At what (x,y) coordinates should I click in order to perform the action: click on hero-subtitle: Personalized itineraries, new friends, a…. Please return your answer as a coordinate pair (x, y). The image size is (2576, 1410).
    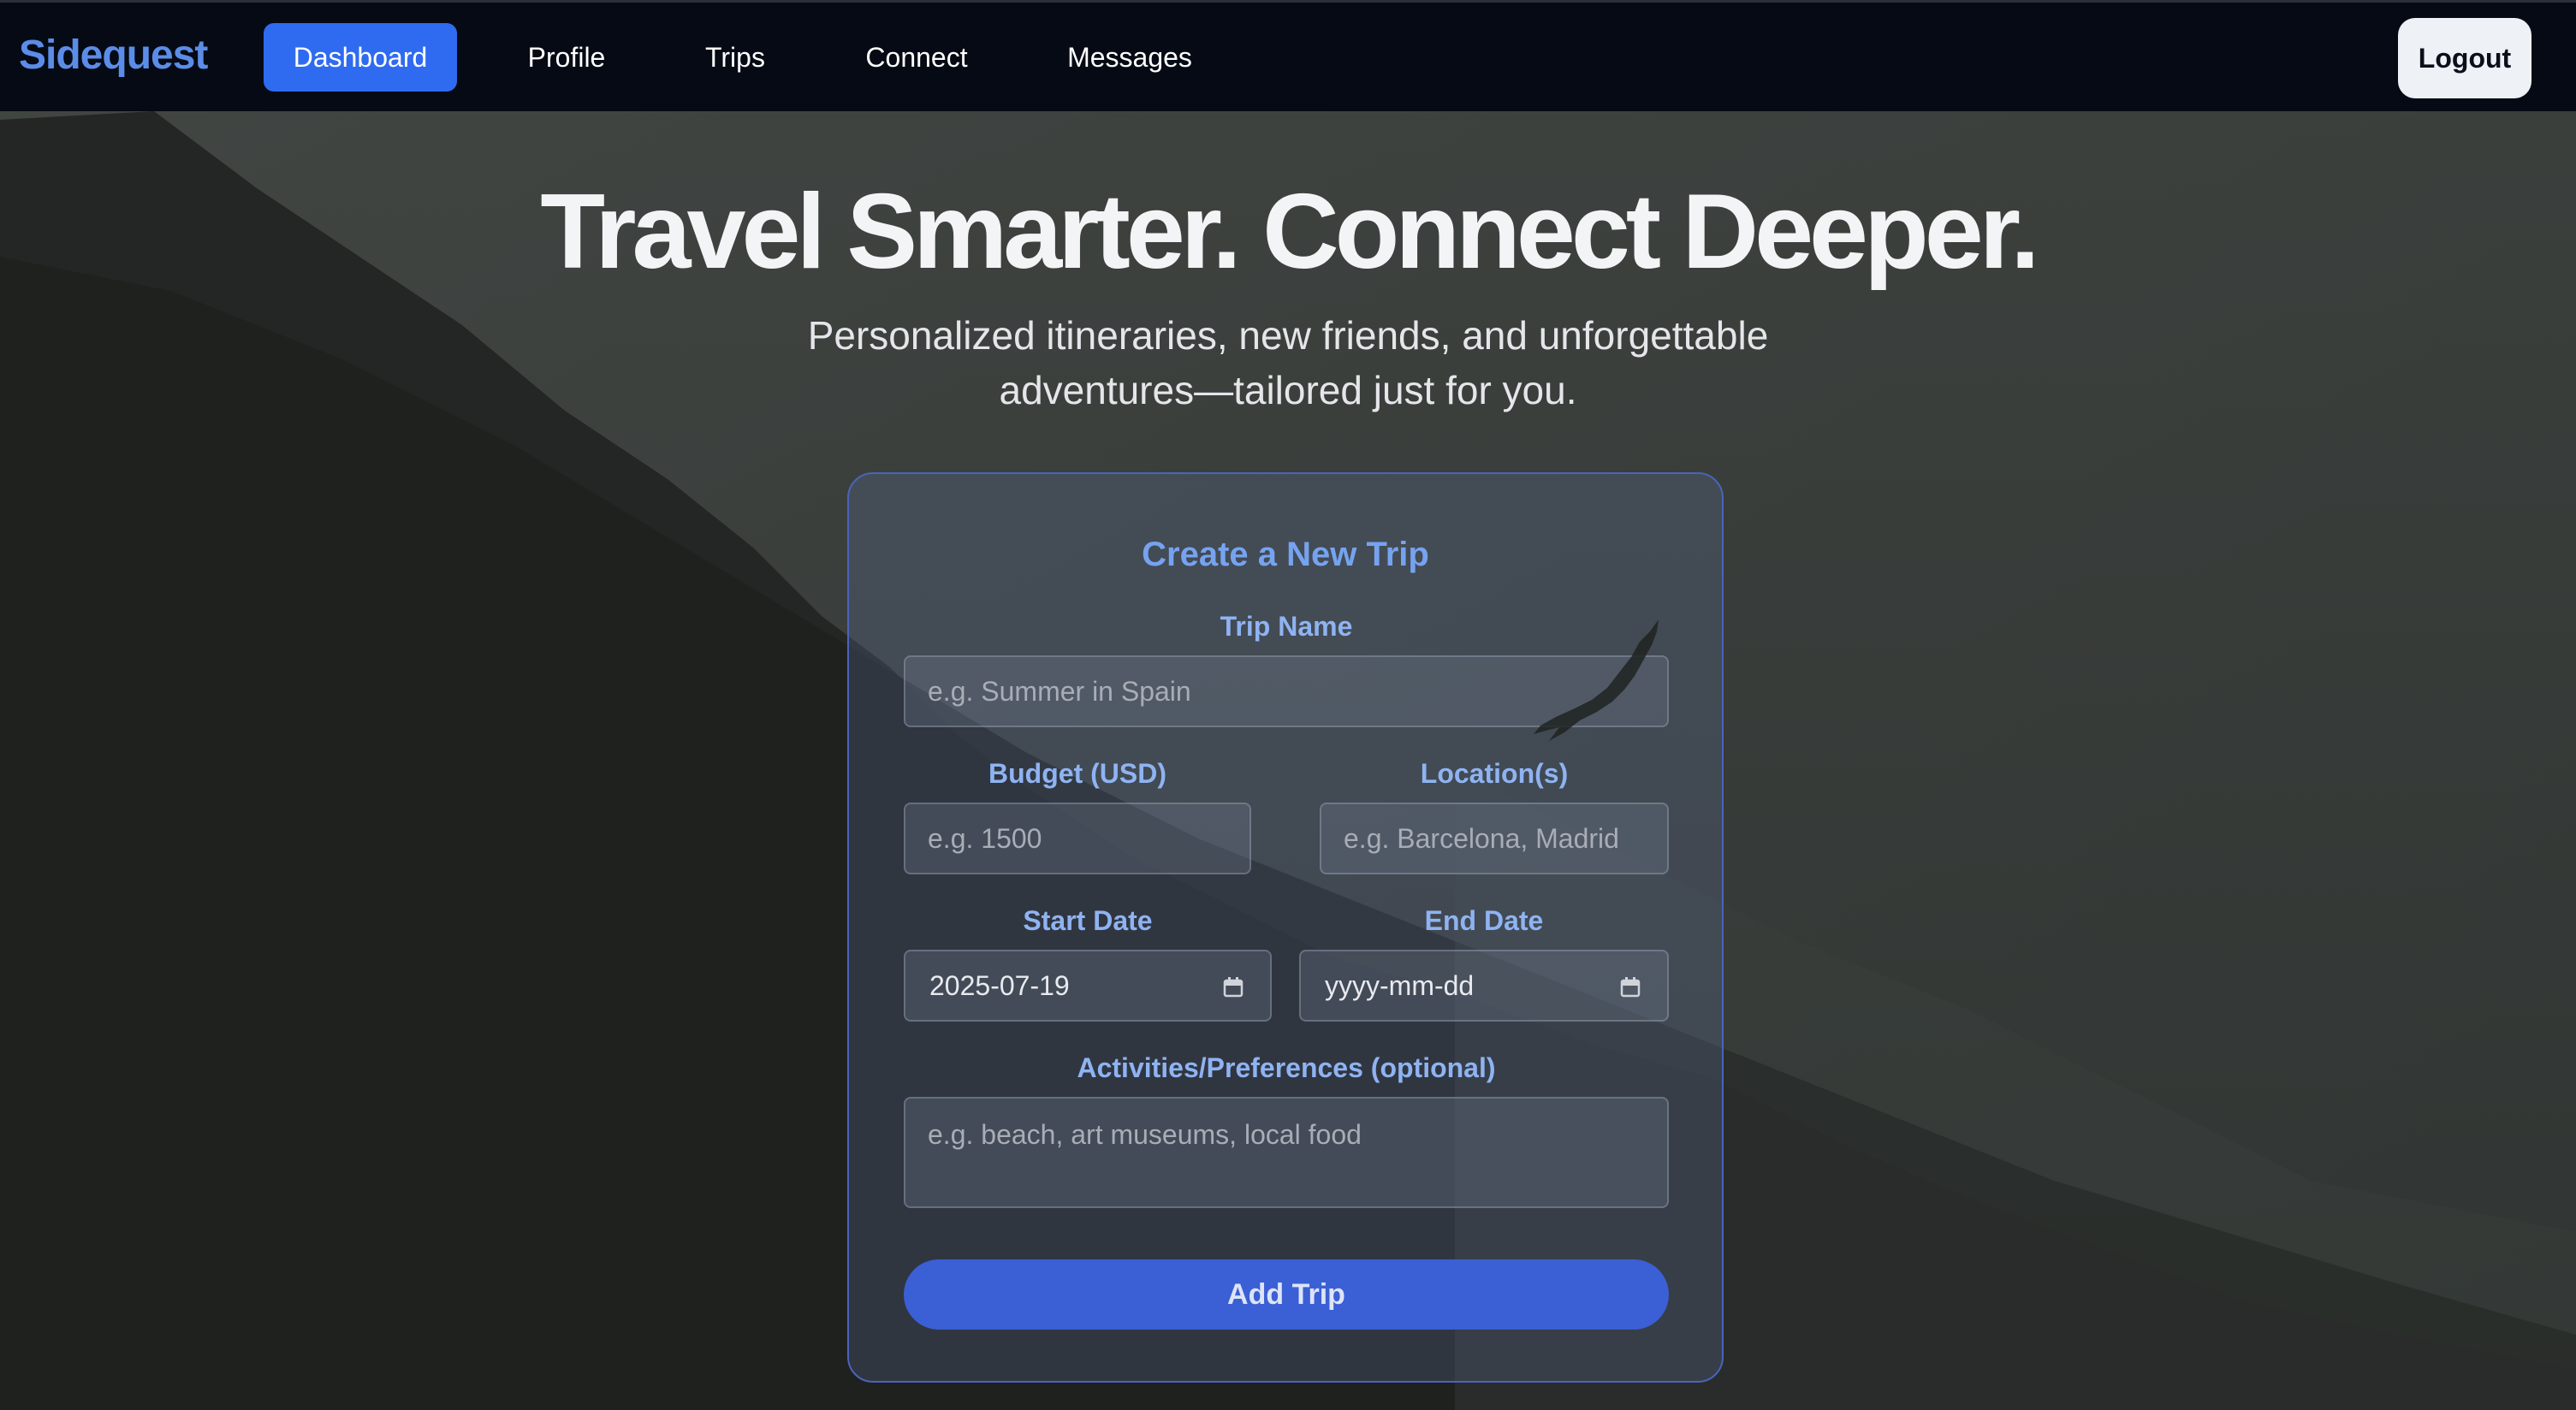
    Looking at the image, I should click on (1288, 363).